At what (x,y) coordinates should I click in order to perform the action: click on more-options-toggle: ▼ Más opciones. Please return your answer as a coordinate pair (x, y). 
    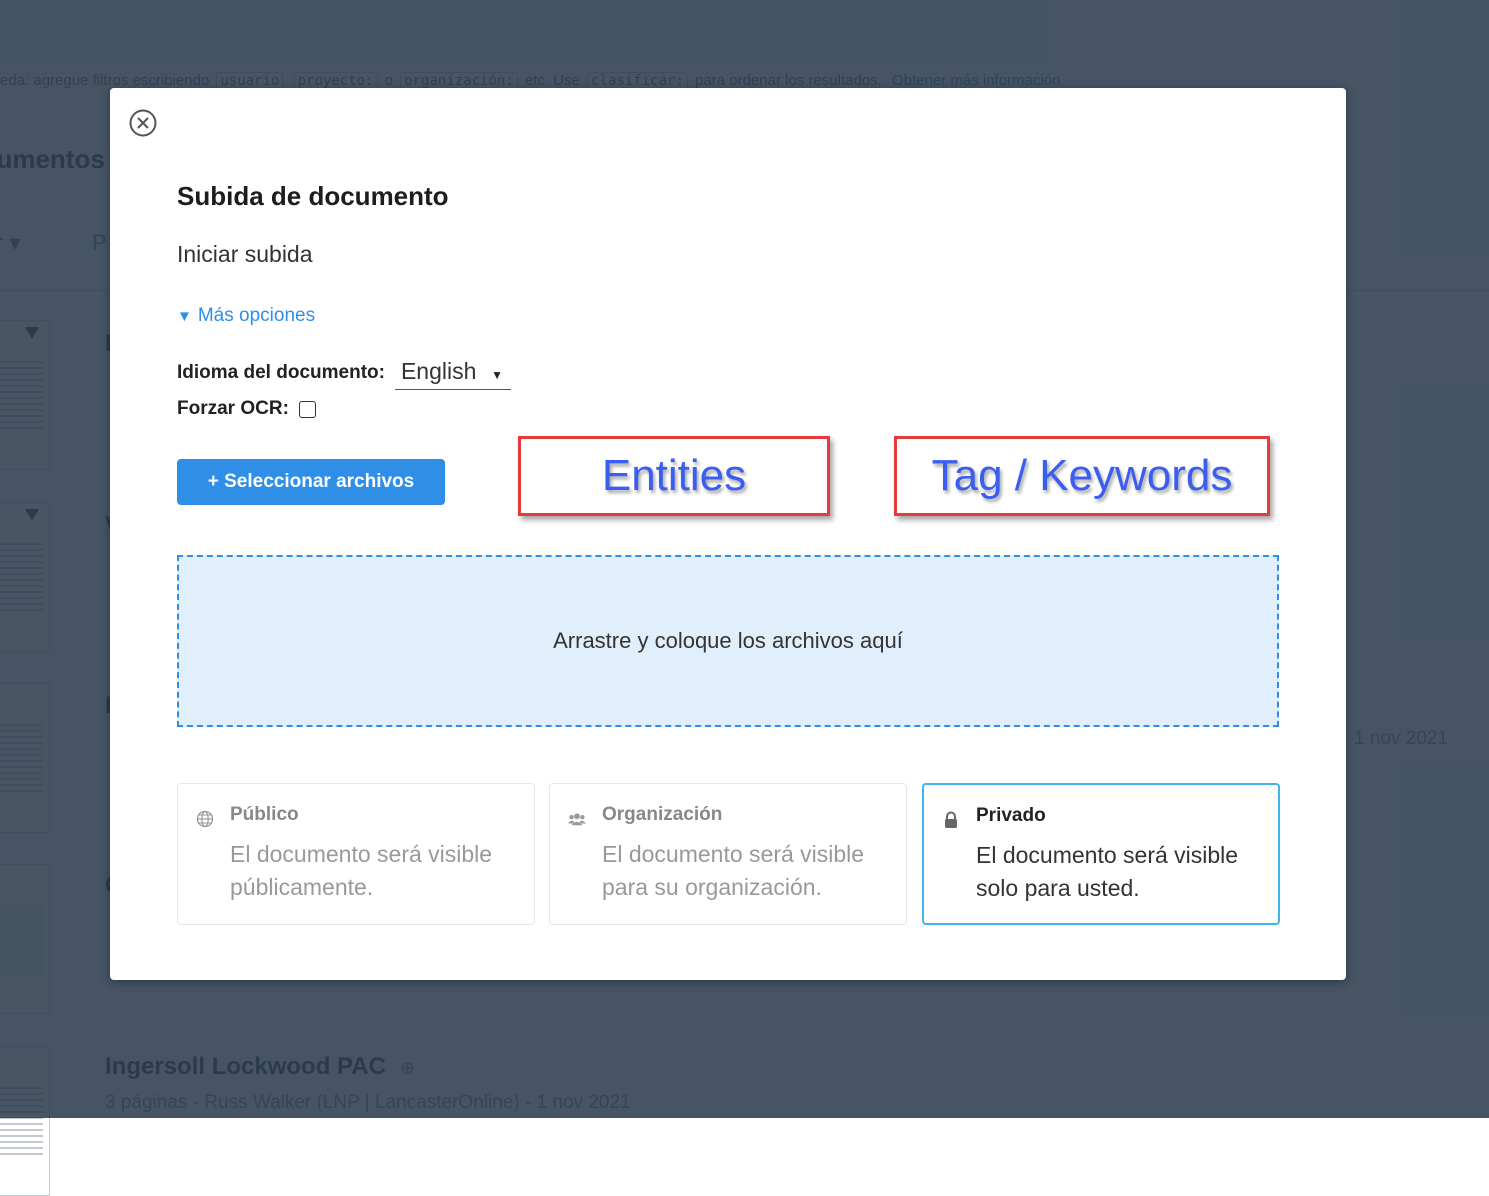
    Looking at the image, I should click on (246, 316).